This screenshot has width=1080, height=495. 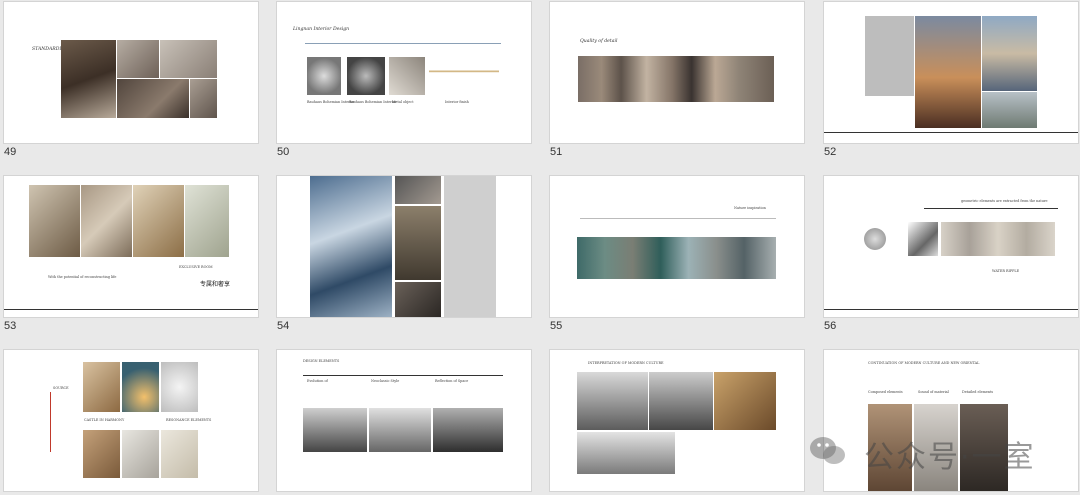 I want to click on slide-50-caption-1: Bauhaus Bohemian Interior, so click(x=331, y=102).